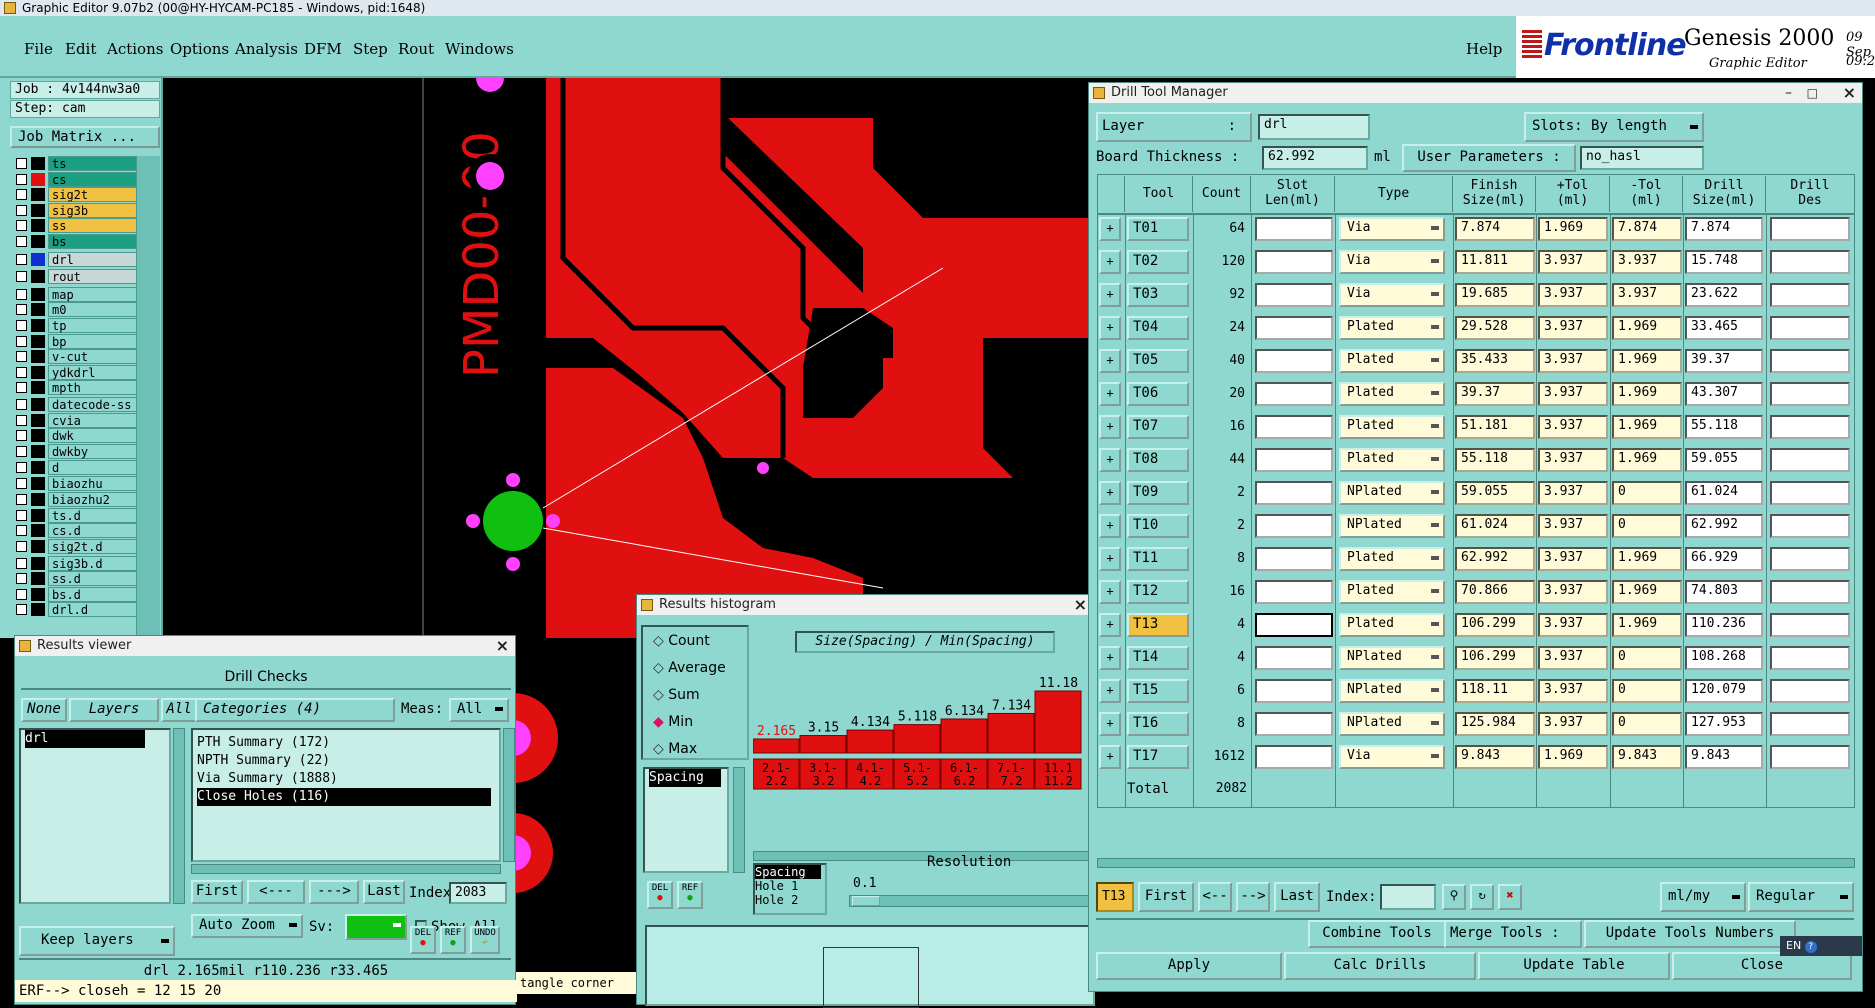 The width and height of the screenshot is (1875, 1008). What do you see at coordinates (1849, 93) in the screenshot?
I see `close-icon: ×` at bounding box center [1849, 93].